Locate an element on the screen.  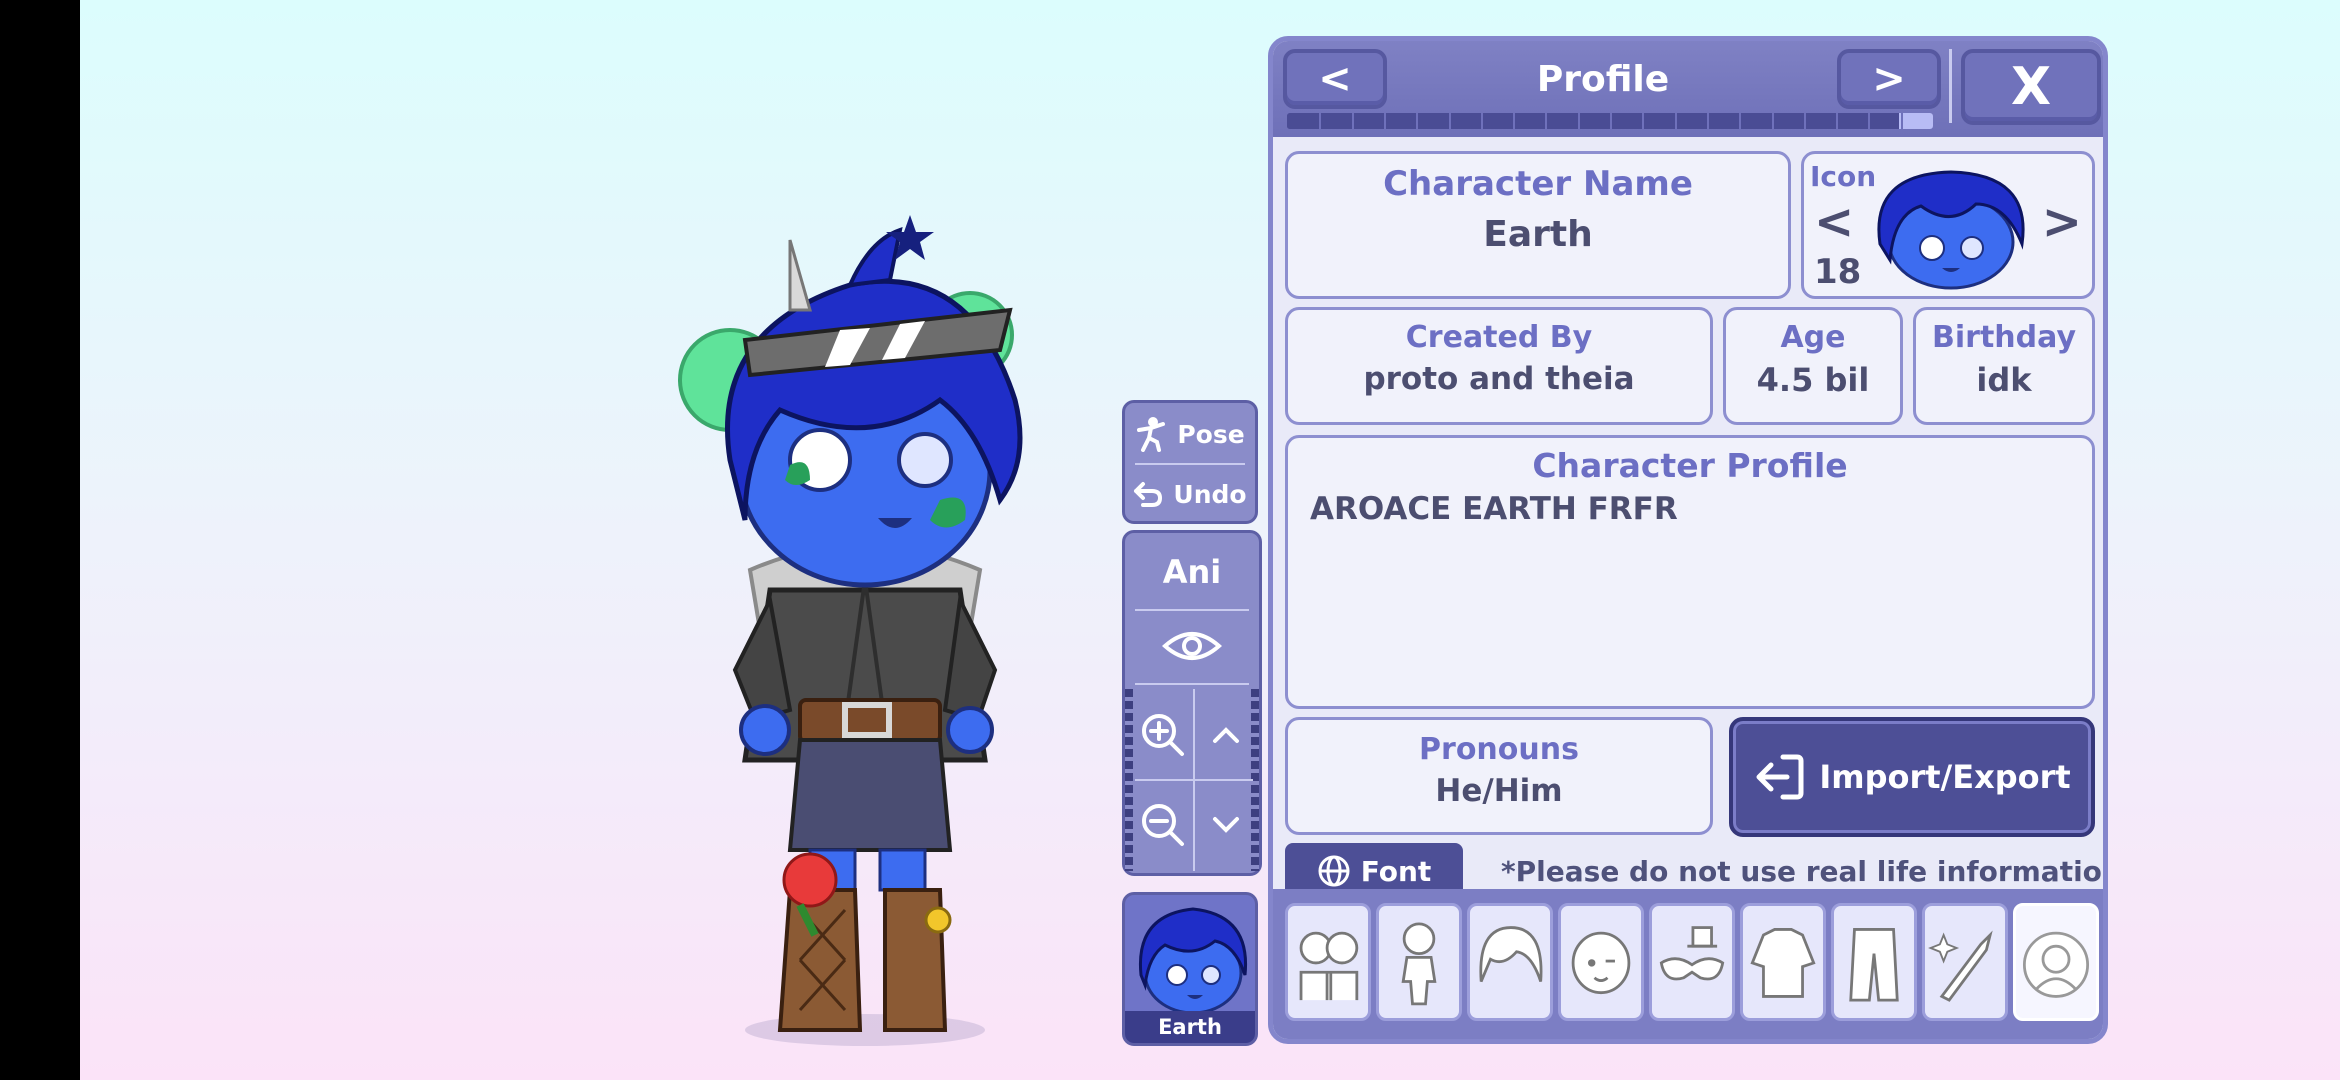
globe-icon is located at coordinates (1334, 871).